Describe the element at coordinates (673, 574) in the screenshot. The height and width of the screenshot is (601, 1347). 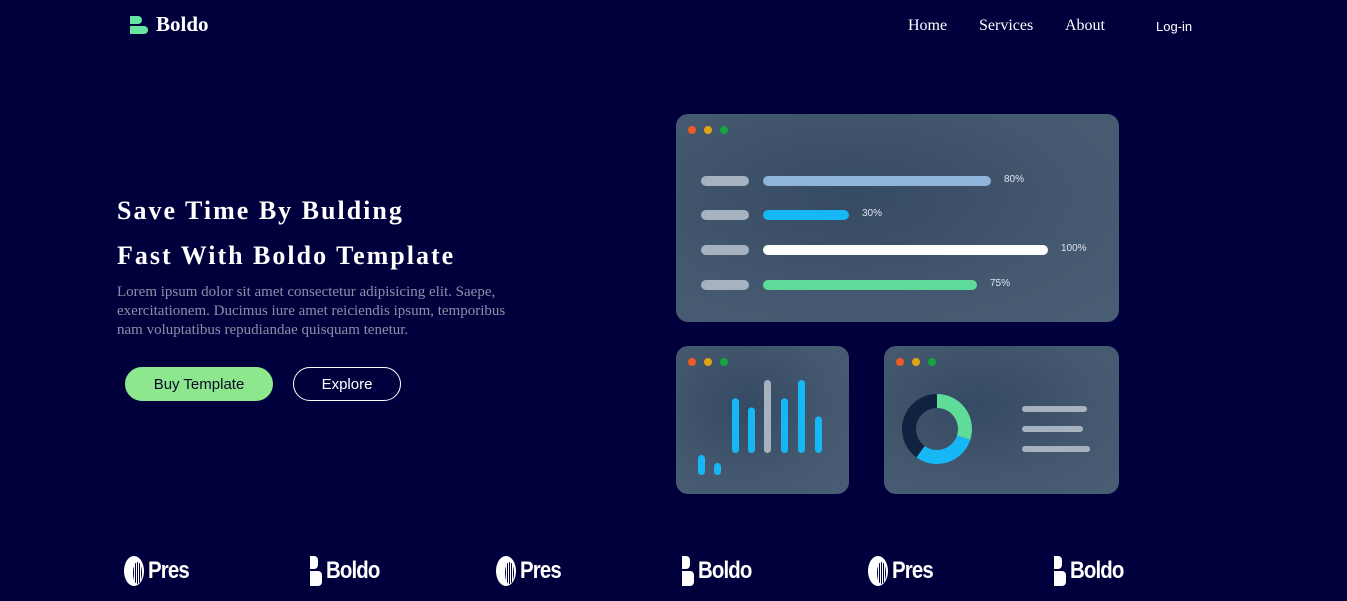
I see `partner-logos: Pres Boldo Pres Boldo Pres Boldo` at that location.